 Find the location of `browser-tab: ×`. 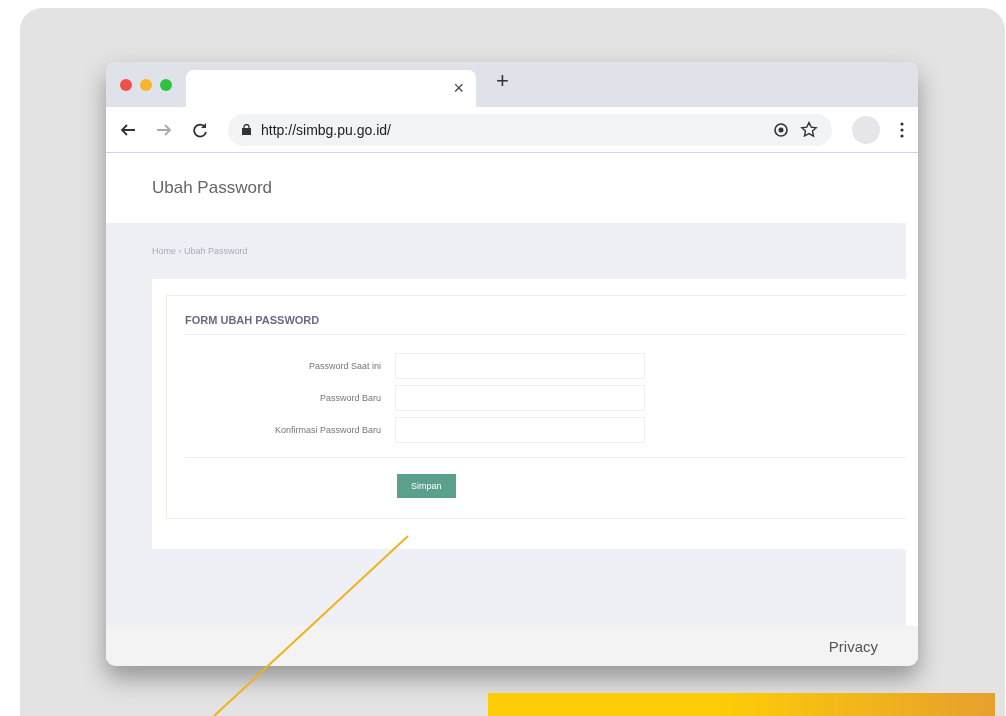

browser-tab: × is located at coordinates (331, 88).